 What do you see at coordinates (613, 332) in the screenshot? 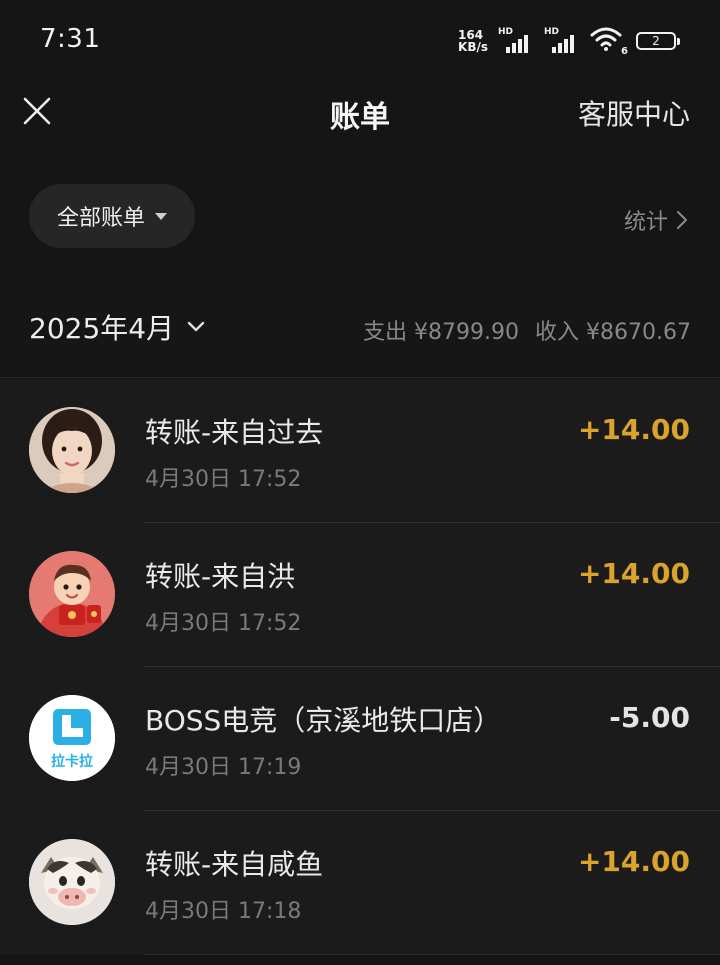
I see `income-total: 收入 ¥8670.67` at bounding box center [613, 332].